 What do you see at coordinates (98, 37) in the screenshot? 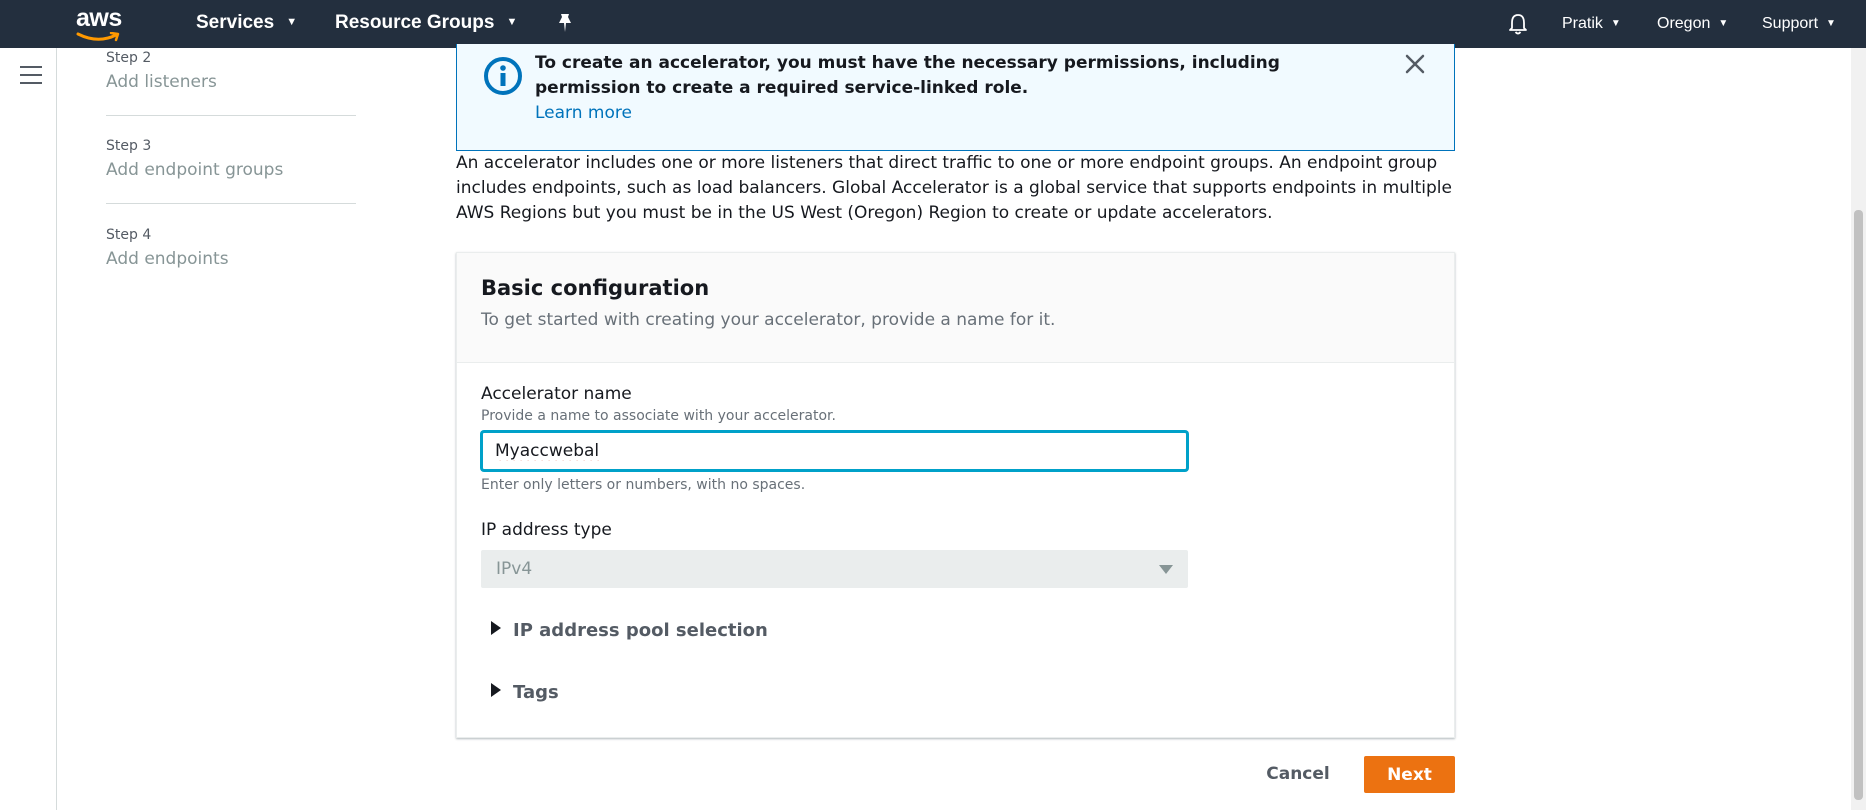
I see `aws-smile-icon` at bounding box center [98, 37].